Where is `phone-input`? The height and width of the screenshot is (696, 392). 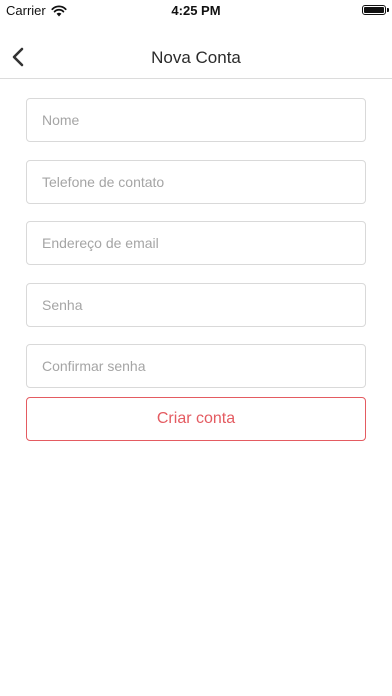
phone-input is located at coordinates (196, 182).